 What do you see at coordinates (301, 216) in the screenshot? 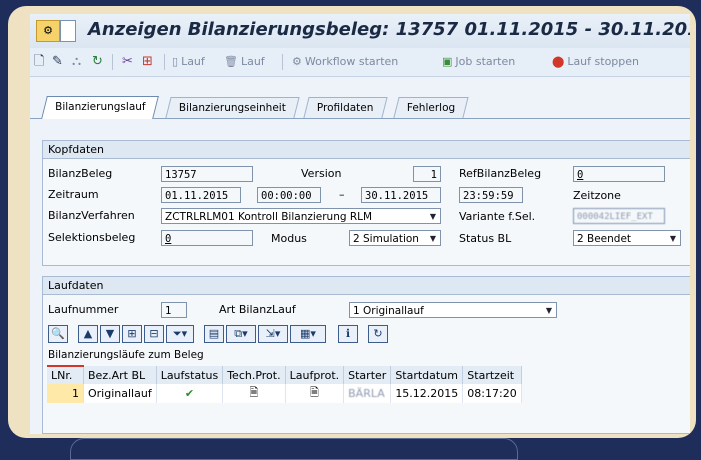
I see `bilanzverfahren-select: ZCTRLRLM01 Kontroll Bilanzierung RLM` at bounding box center [301, 216].